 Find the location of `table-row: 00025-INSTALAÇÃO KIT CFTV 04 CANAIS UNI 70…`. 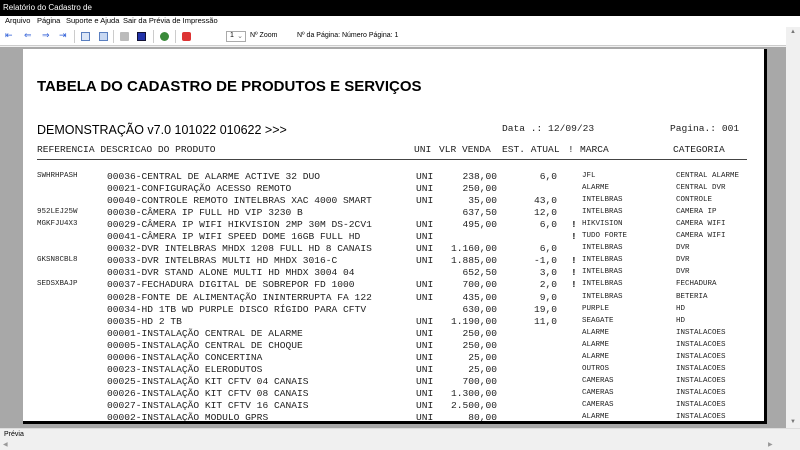

table-row: 00025-INSTALAÇÃO KIT CFTV 04 CANAIS UNI 70… is located at coordinates (393, 381).